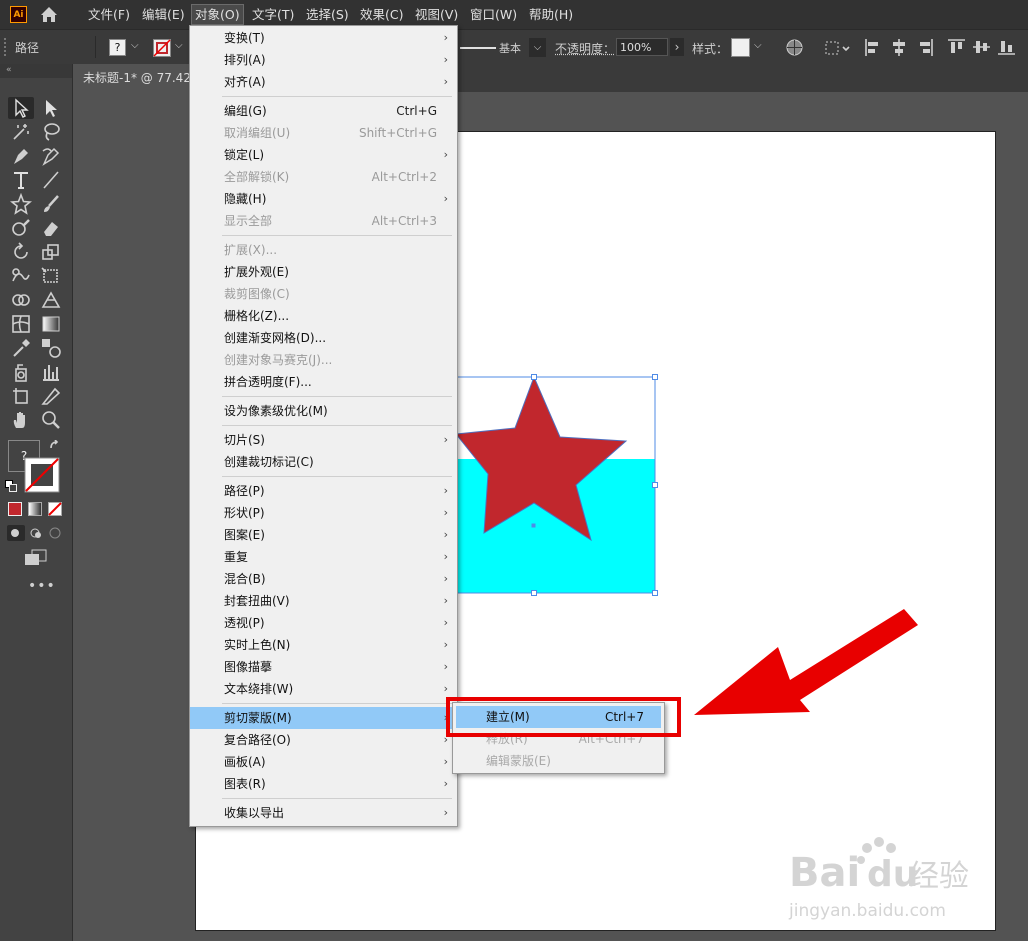 The image size is (1028, 941). Describe the element at coordinates (323, 645) in the screenshot. I see `object-menu-item: 实时上色(N) ›` at that location.